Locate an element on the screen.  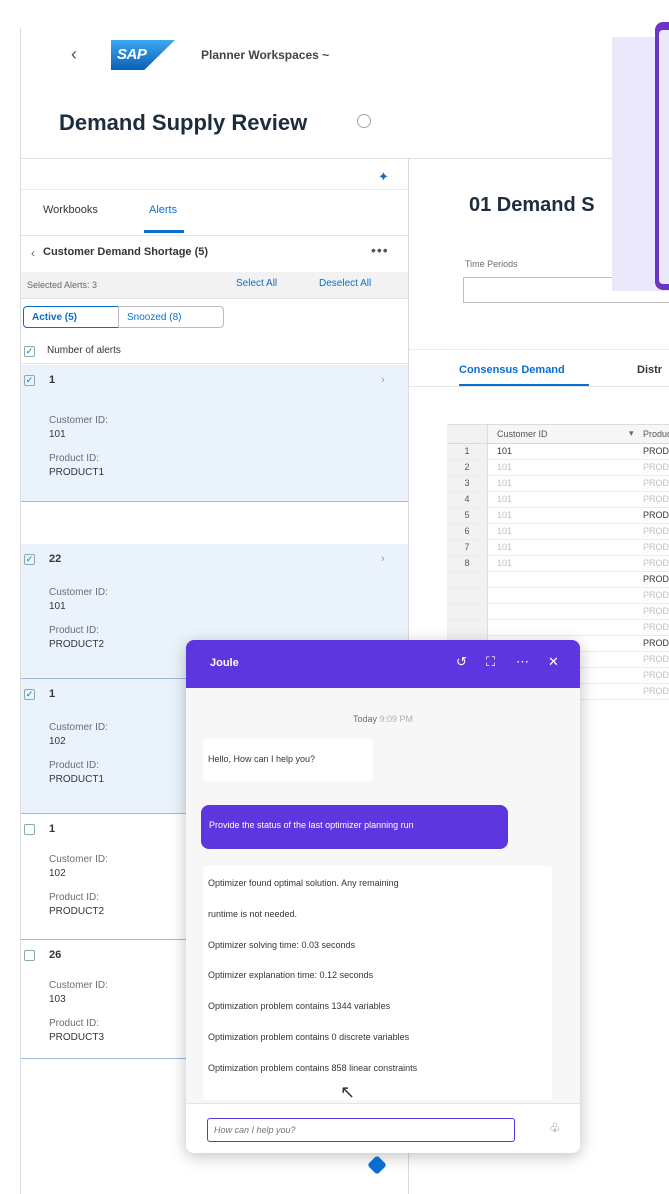
assistant-message: Hello, How can I help you? is located at coordinates (288, 760).